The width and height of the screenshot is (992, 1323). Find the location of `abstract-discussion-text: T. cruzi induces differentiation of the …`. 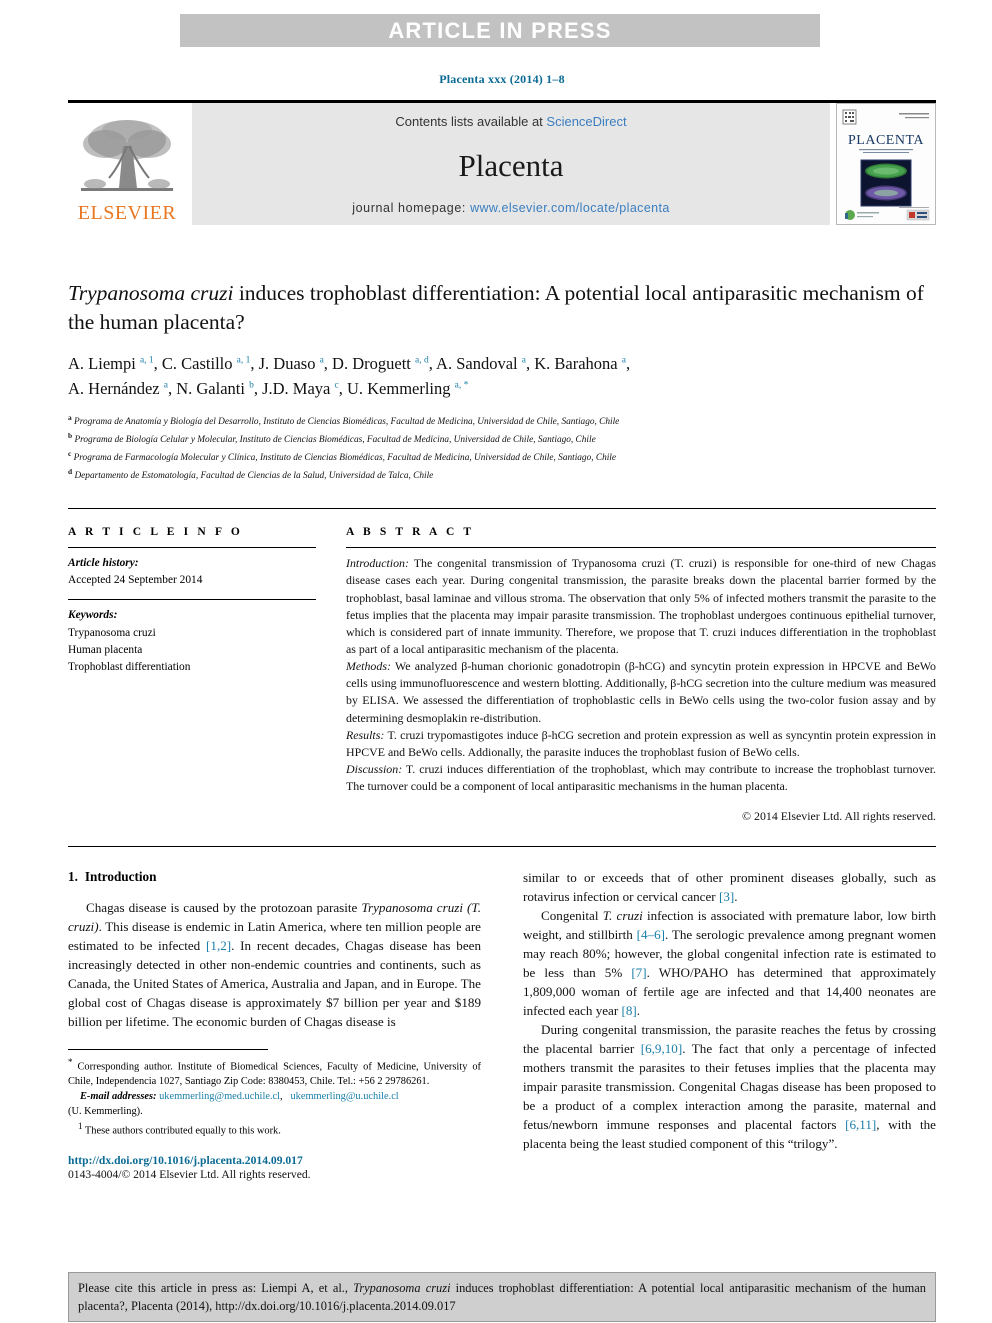

abstract-discussion-text: T. cruzi induces differentiation of the … is located at coordinates (641, 777).